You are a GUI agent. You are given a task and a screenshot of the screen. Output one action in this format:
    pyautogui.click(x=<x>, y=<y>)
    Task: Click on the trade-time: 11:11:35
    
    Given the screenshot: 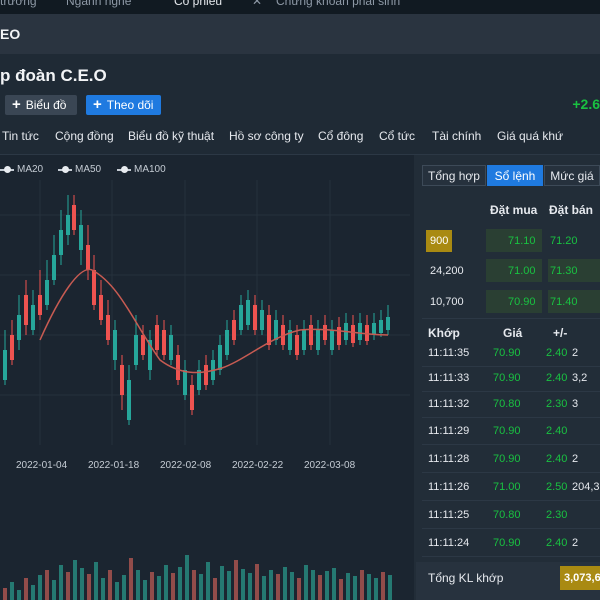 What is the action you would take?
    pyautogui.click(x=449, y=353)
    